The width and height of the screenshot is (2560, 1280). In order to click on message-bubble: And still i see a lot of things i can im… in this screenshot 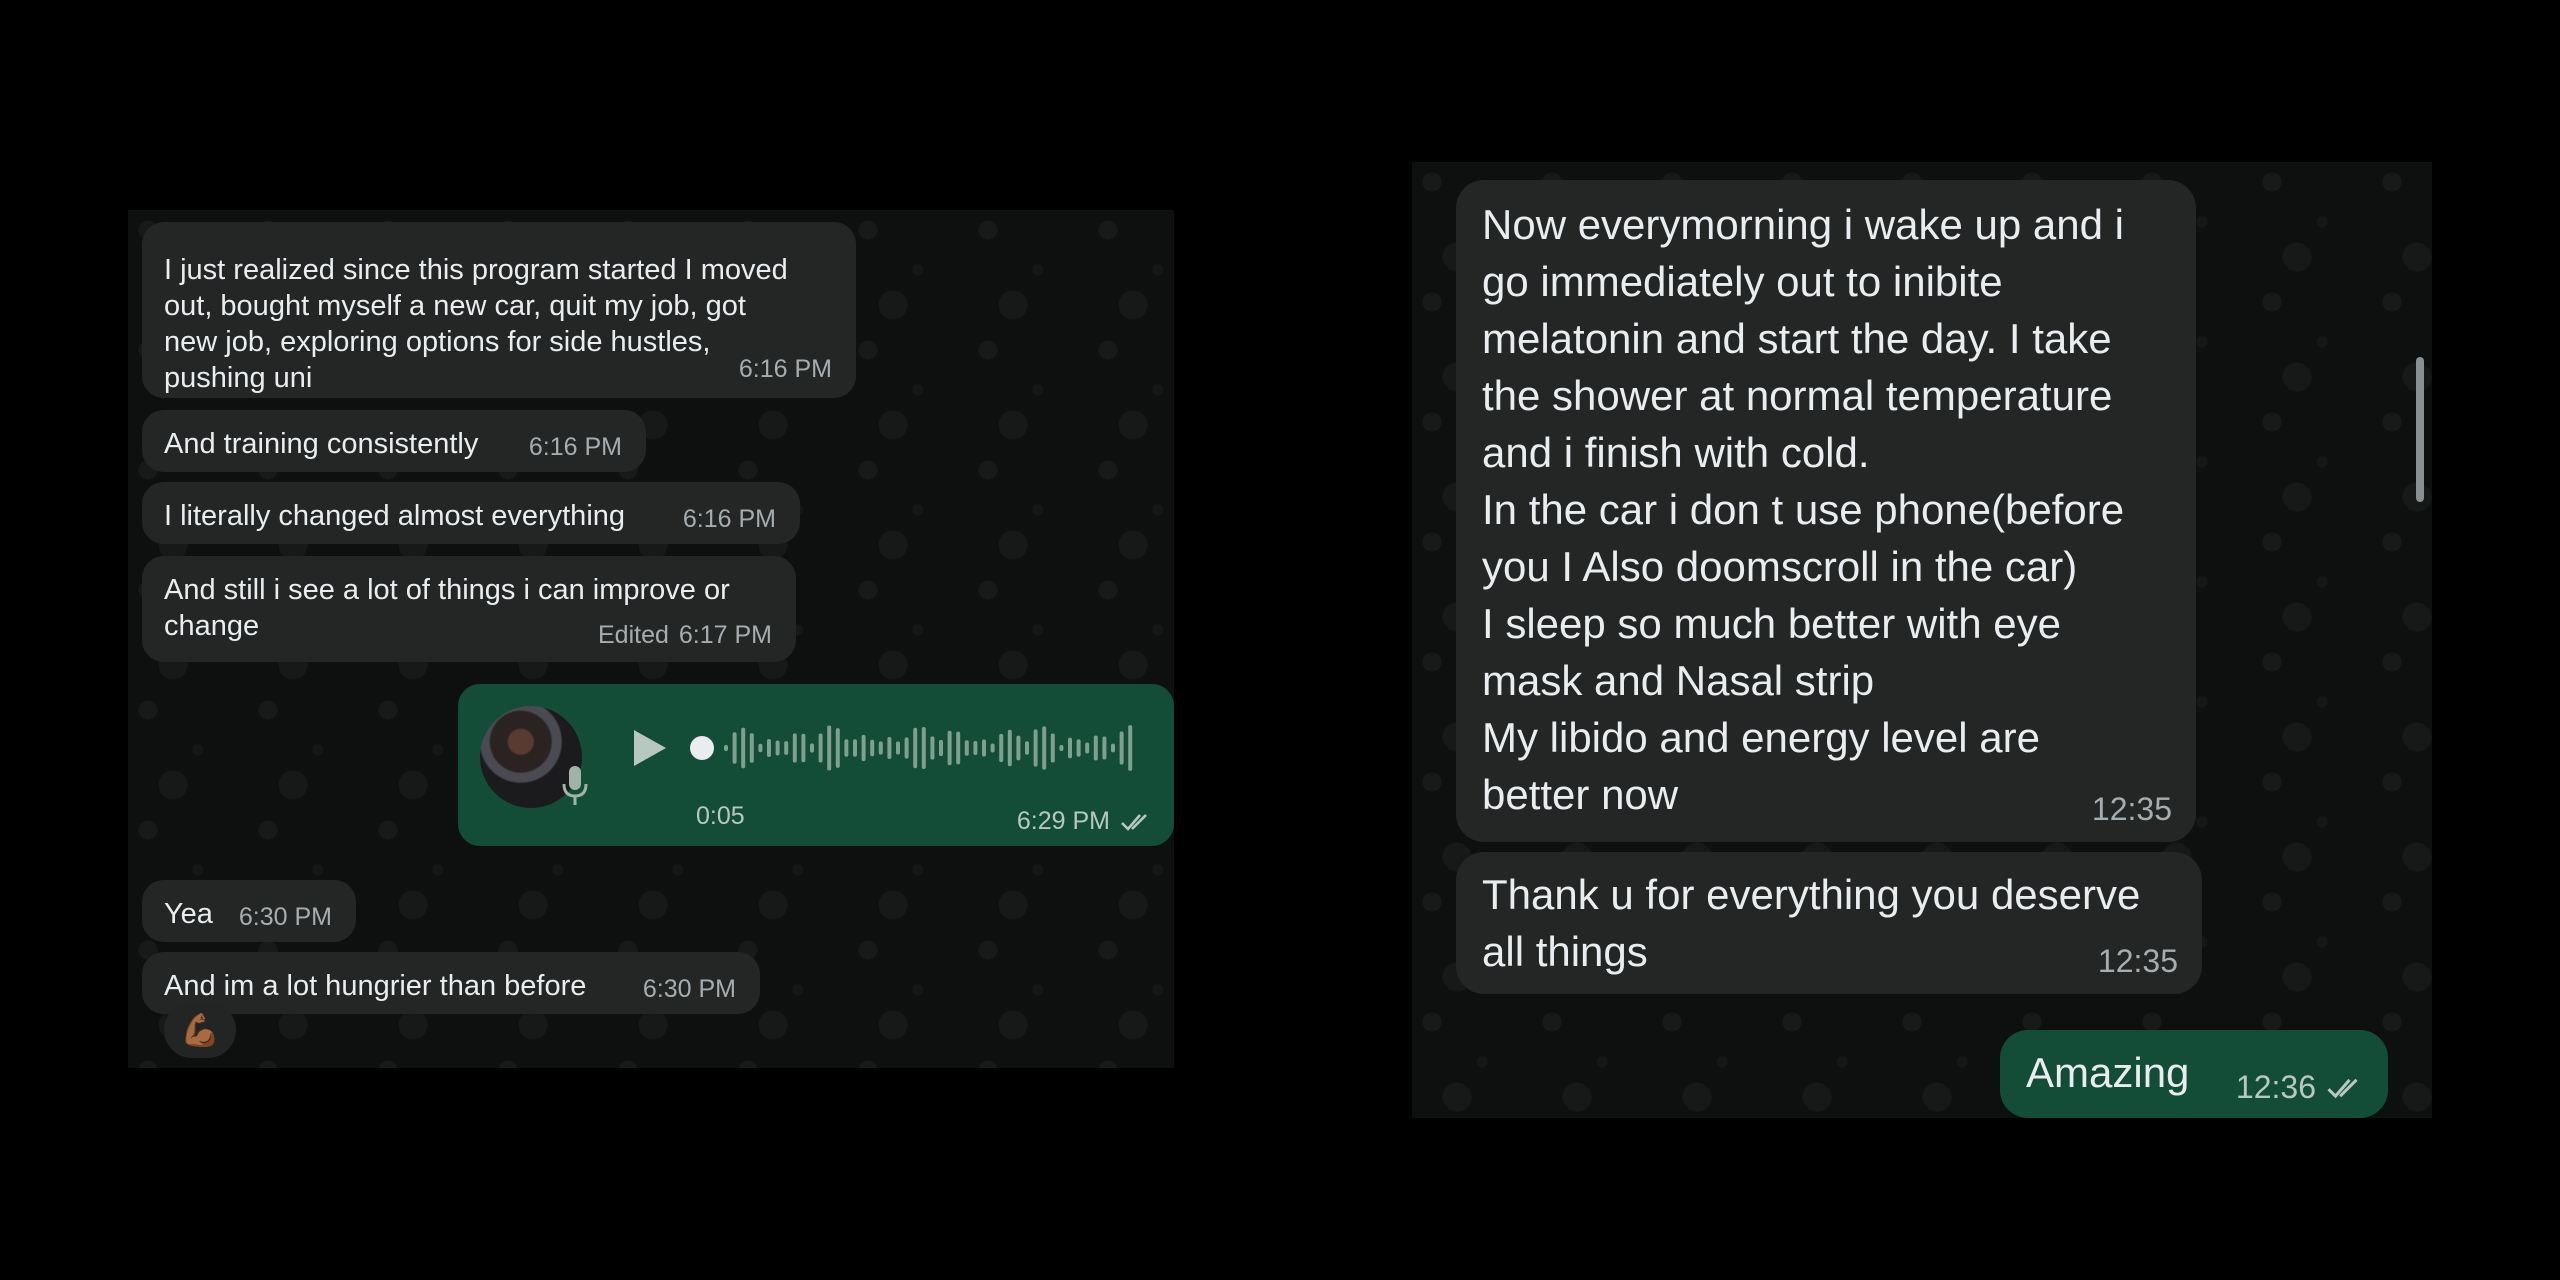, I will do `click(469, 609)`.